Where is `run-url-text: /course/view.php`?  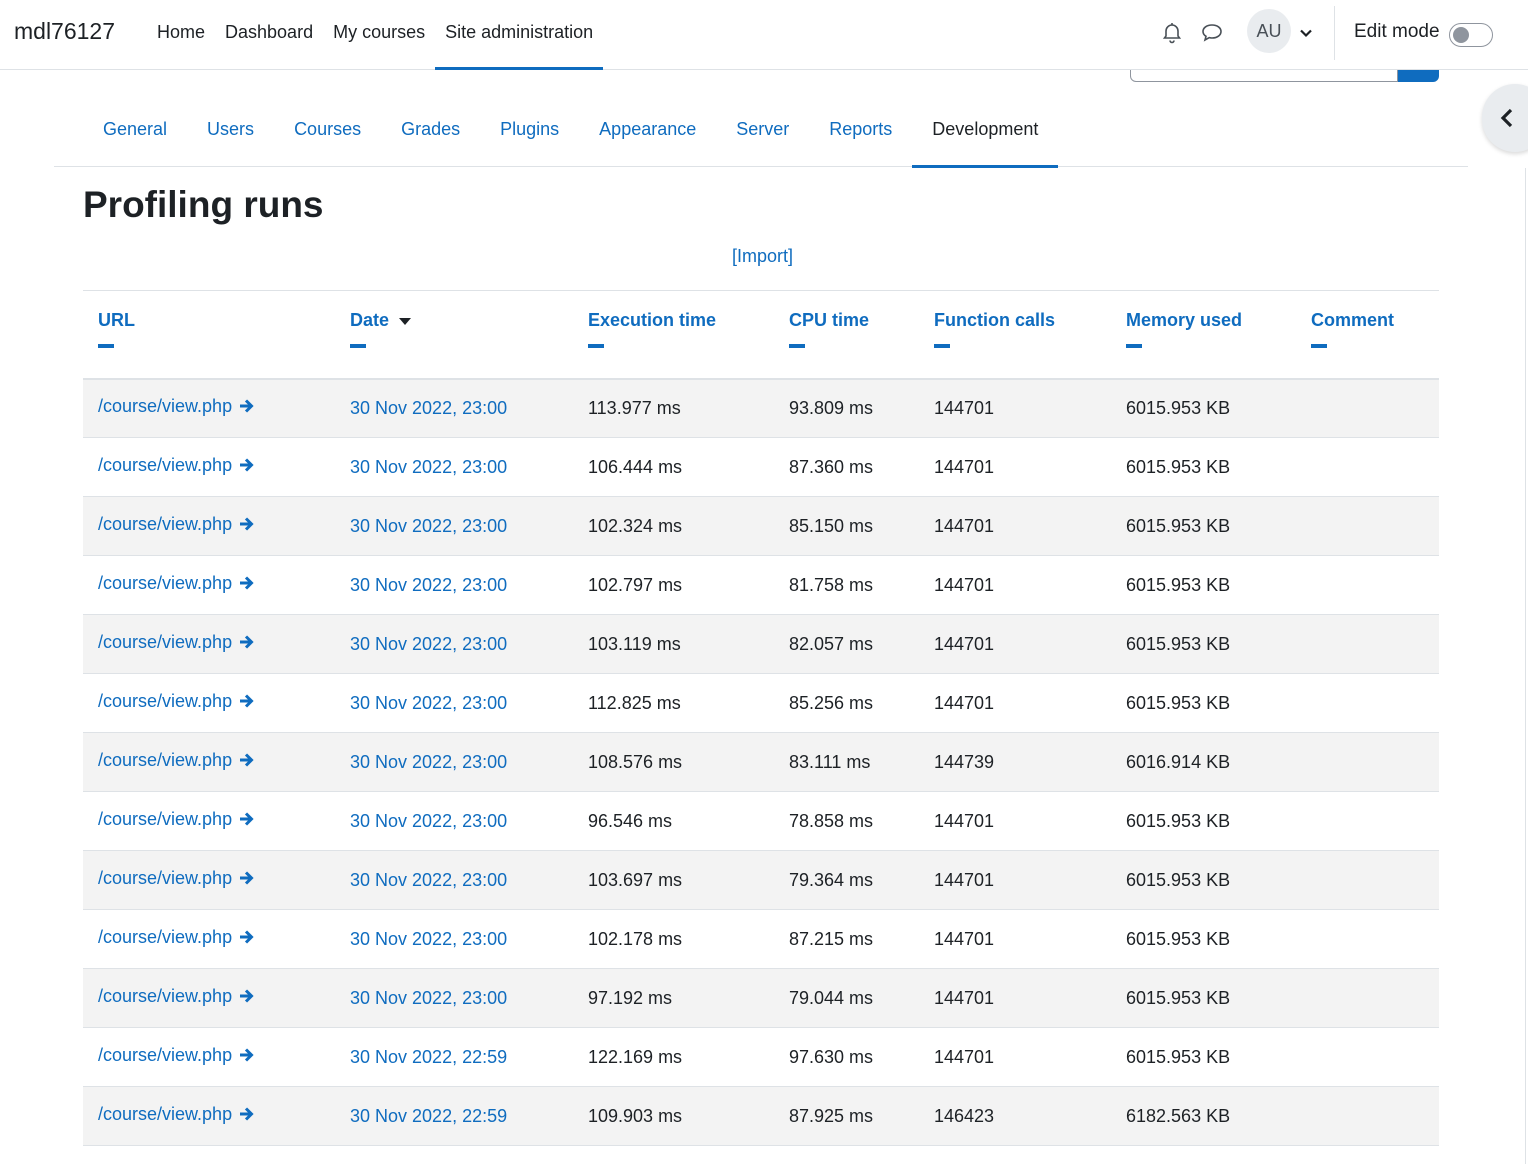 run-url-text: /course/view.php is located at coordinates (165, 996).